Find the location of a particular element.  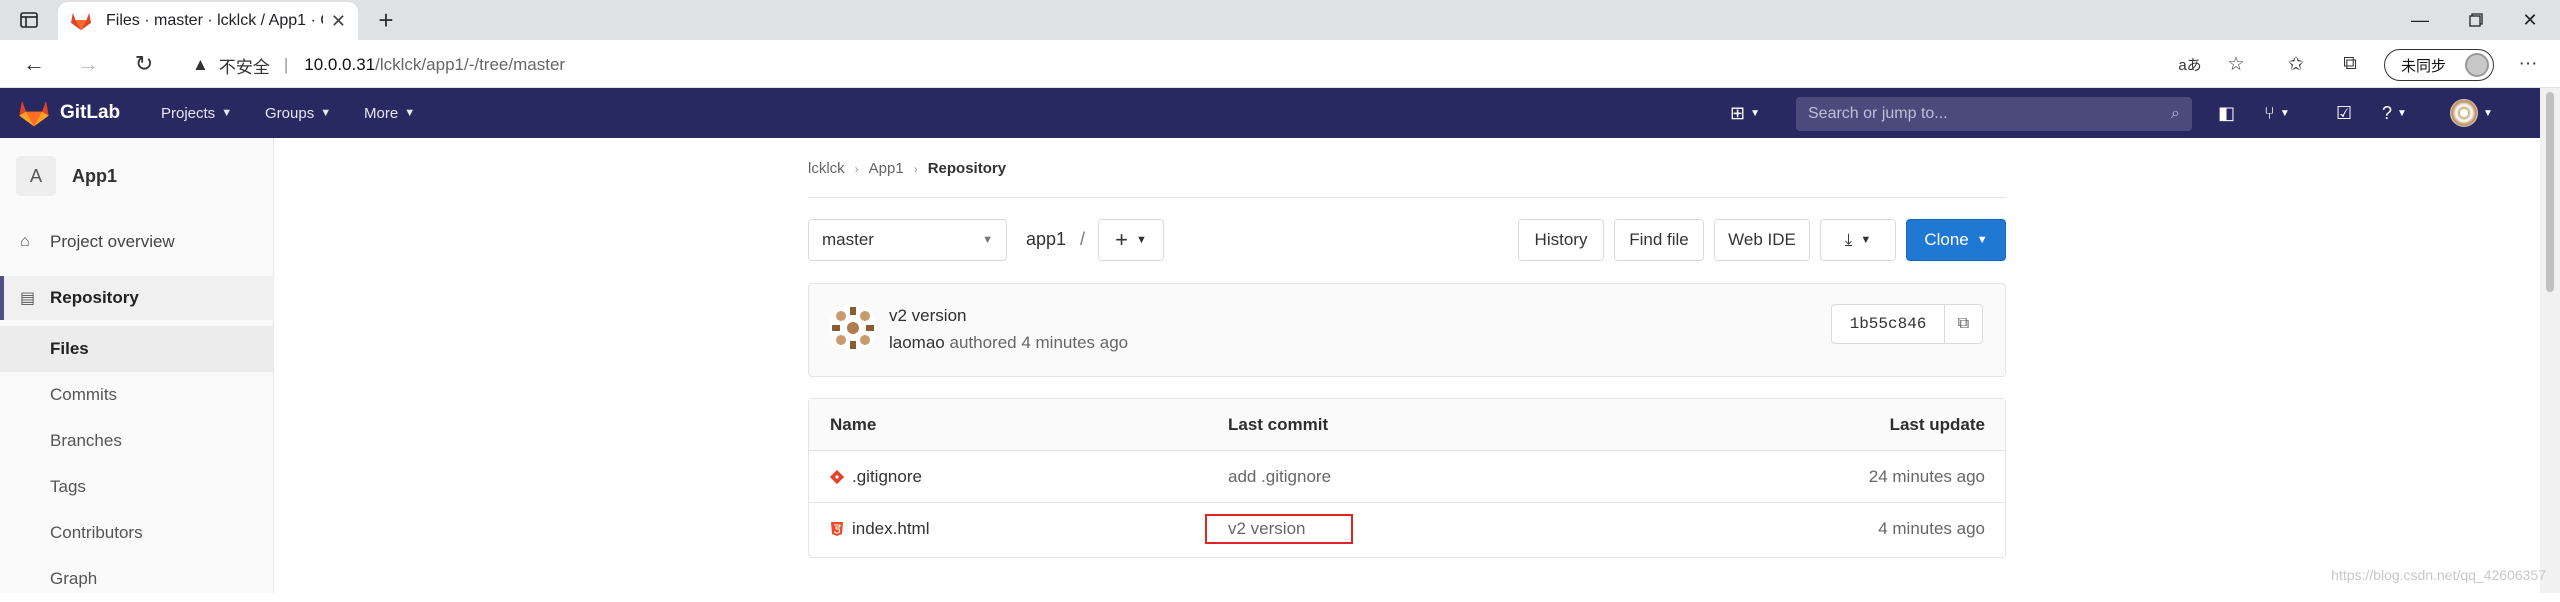

restore-icon is located at coordinates (2476, 20).